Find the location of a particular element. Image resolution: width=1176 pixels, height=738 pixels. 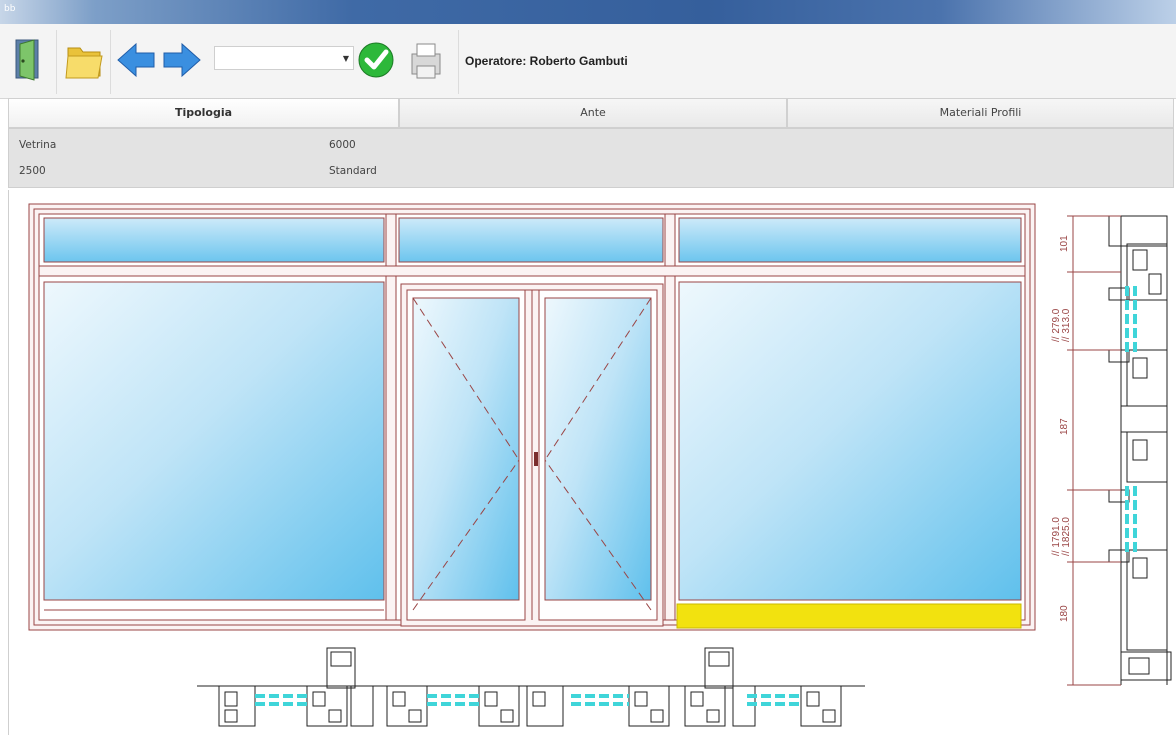

exit-door-icon is located at coordinates (28, 60).